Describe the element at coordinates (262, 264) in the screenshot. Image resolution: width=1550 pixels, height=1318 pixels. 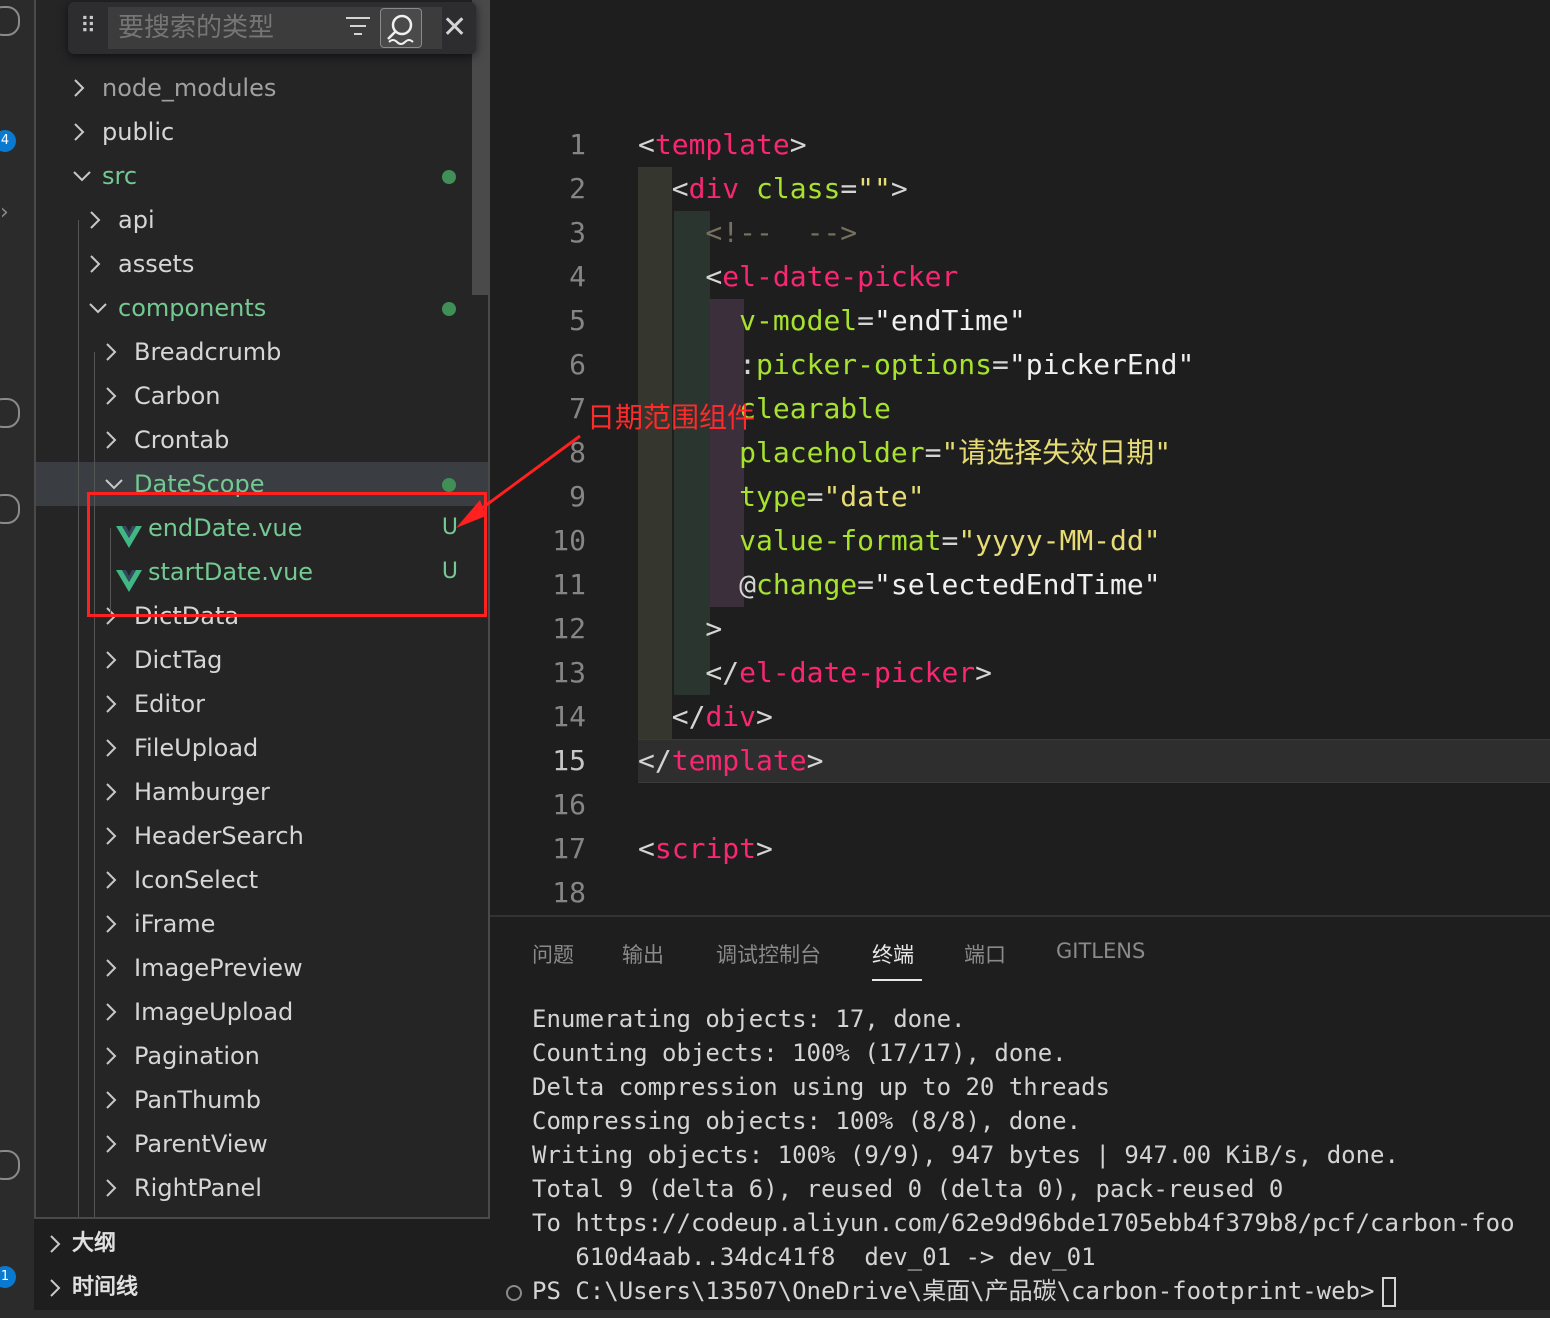
I see `tree-item-assets: assets` at that location.